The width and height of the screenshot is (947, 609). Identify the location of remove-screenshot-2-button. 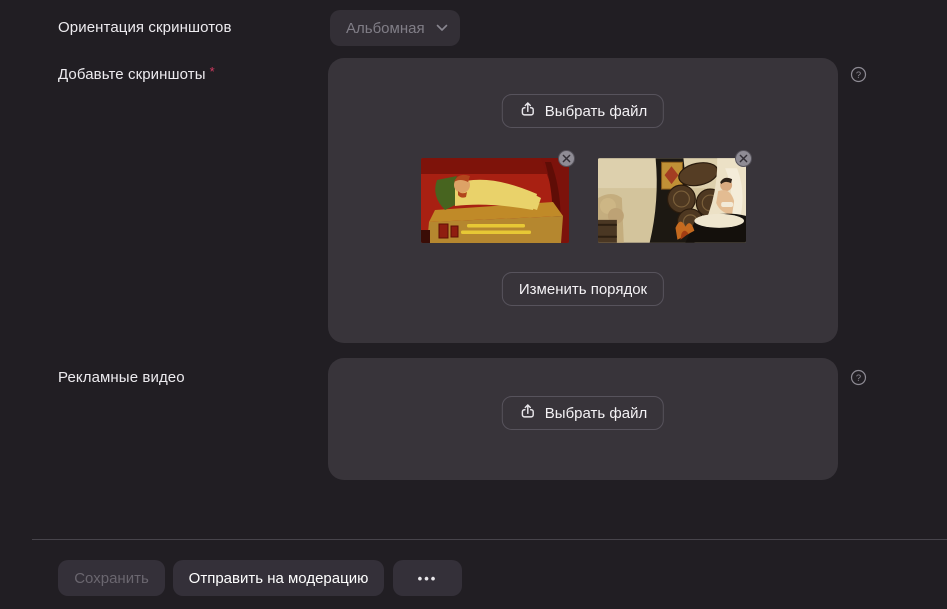
(743, 158).